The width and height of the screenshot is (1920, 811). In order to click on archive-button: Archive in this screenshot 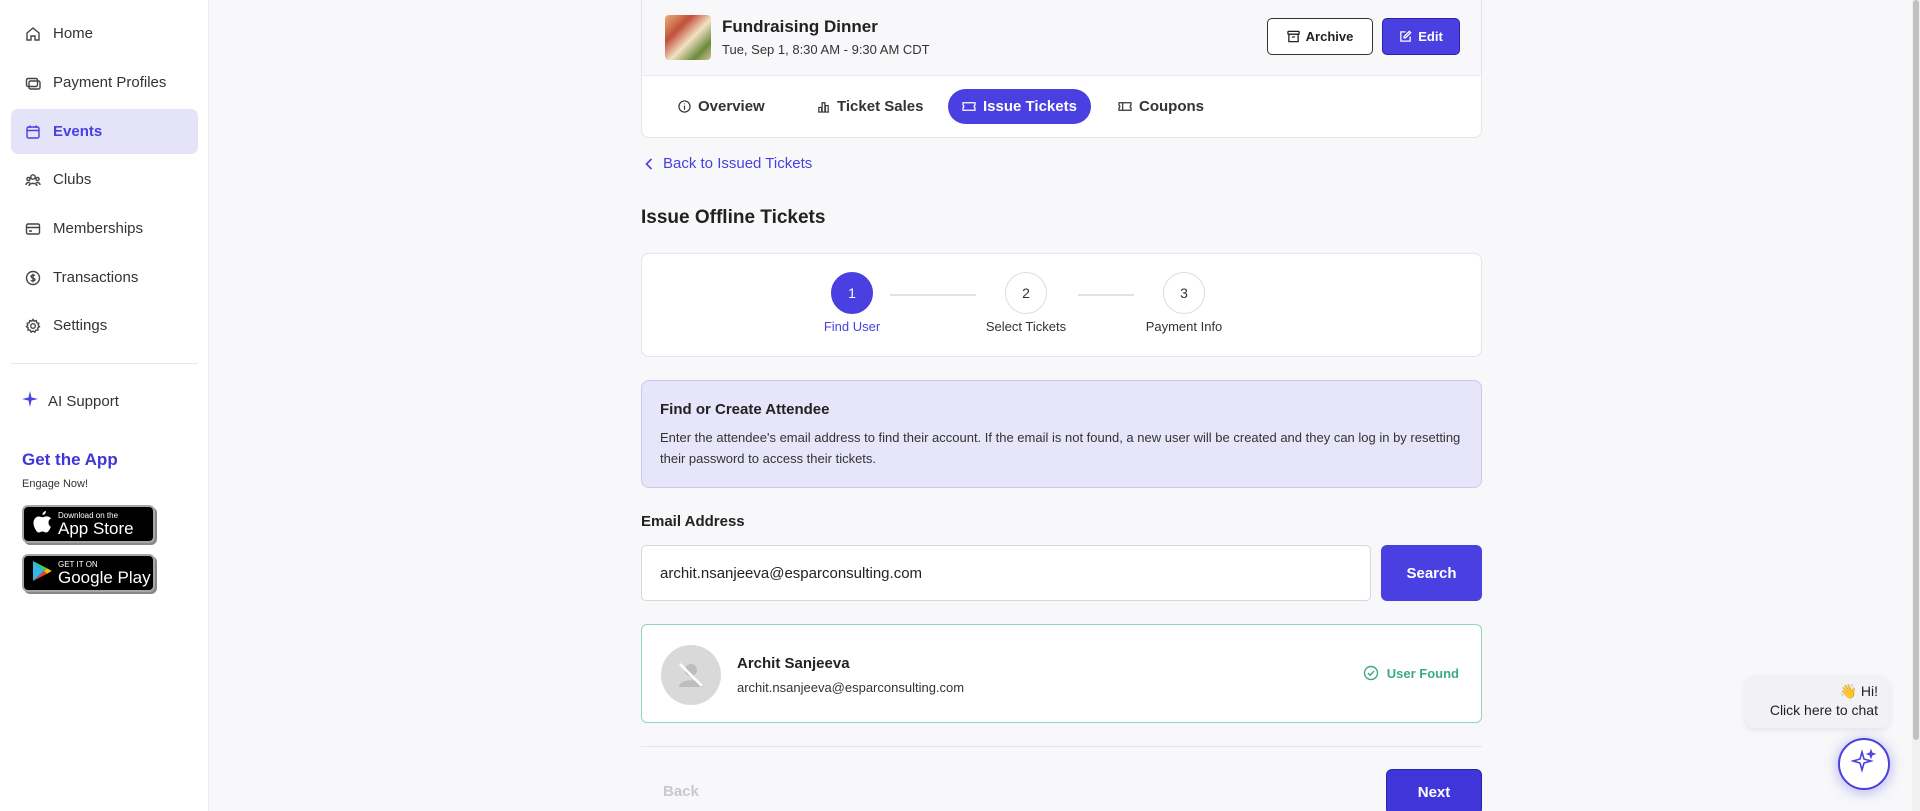, I will do `click(1320, 36)`.